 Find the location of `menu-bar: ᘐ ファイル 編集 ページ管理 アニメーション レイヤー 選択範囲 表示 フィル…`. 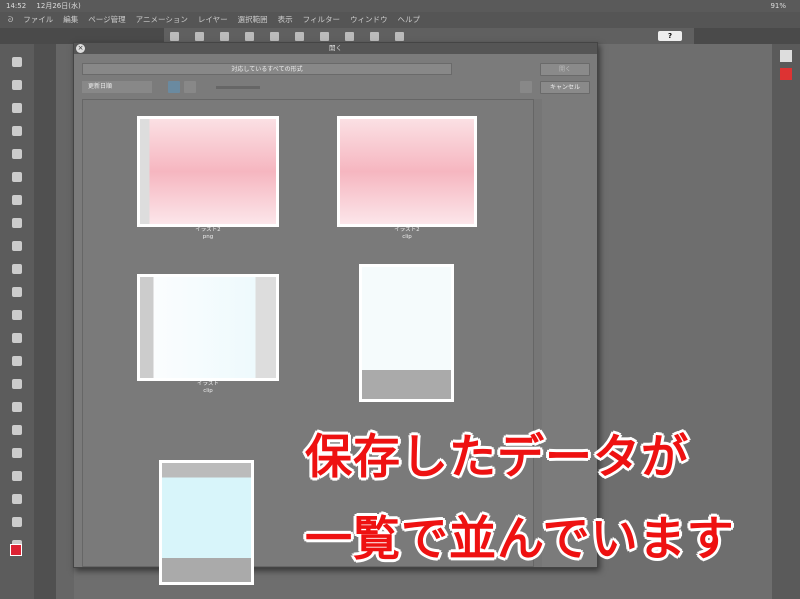

menu-bar: ᘐ ファイル 編集 ページ管理 アニメーション レイヤー 選択範囲 表示 フィル… is located at coordinates (400, 20).